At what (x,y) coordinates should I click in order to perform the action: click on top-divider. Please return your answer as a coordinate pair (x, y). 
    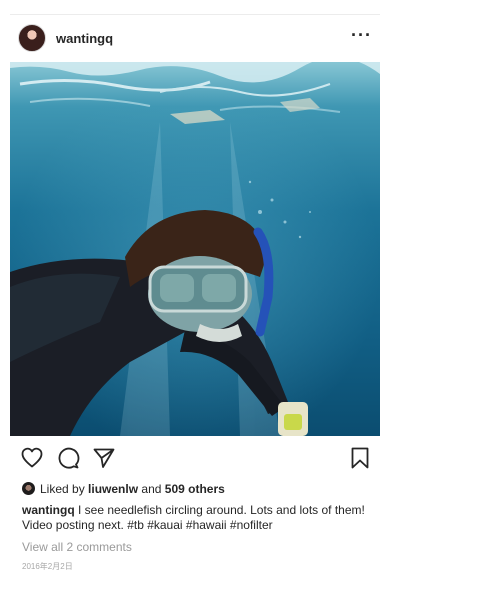
    Looking at the image, I should click on (195, 14).